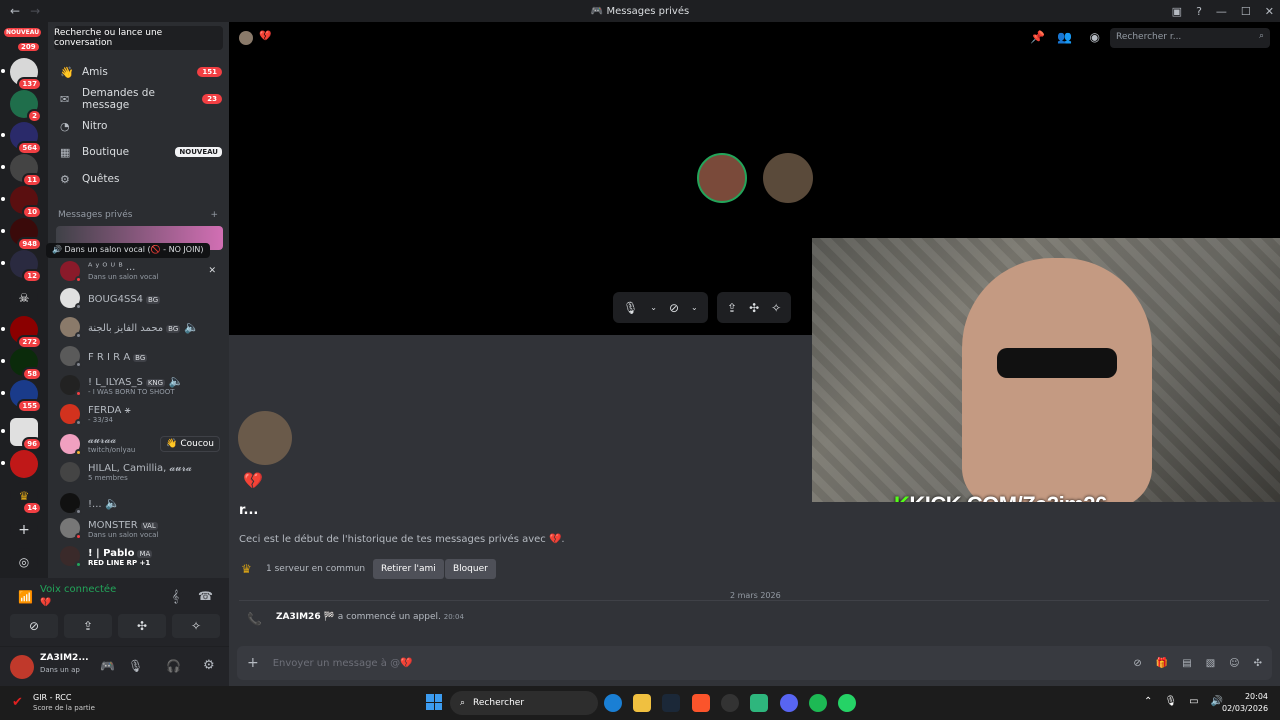 This screenshot has width=1280, height=720. Describe the element at coordinates (196, 626) in the screenshot. I see `soundboard-button: ✧` at that location.